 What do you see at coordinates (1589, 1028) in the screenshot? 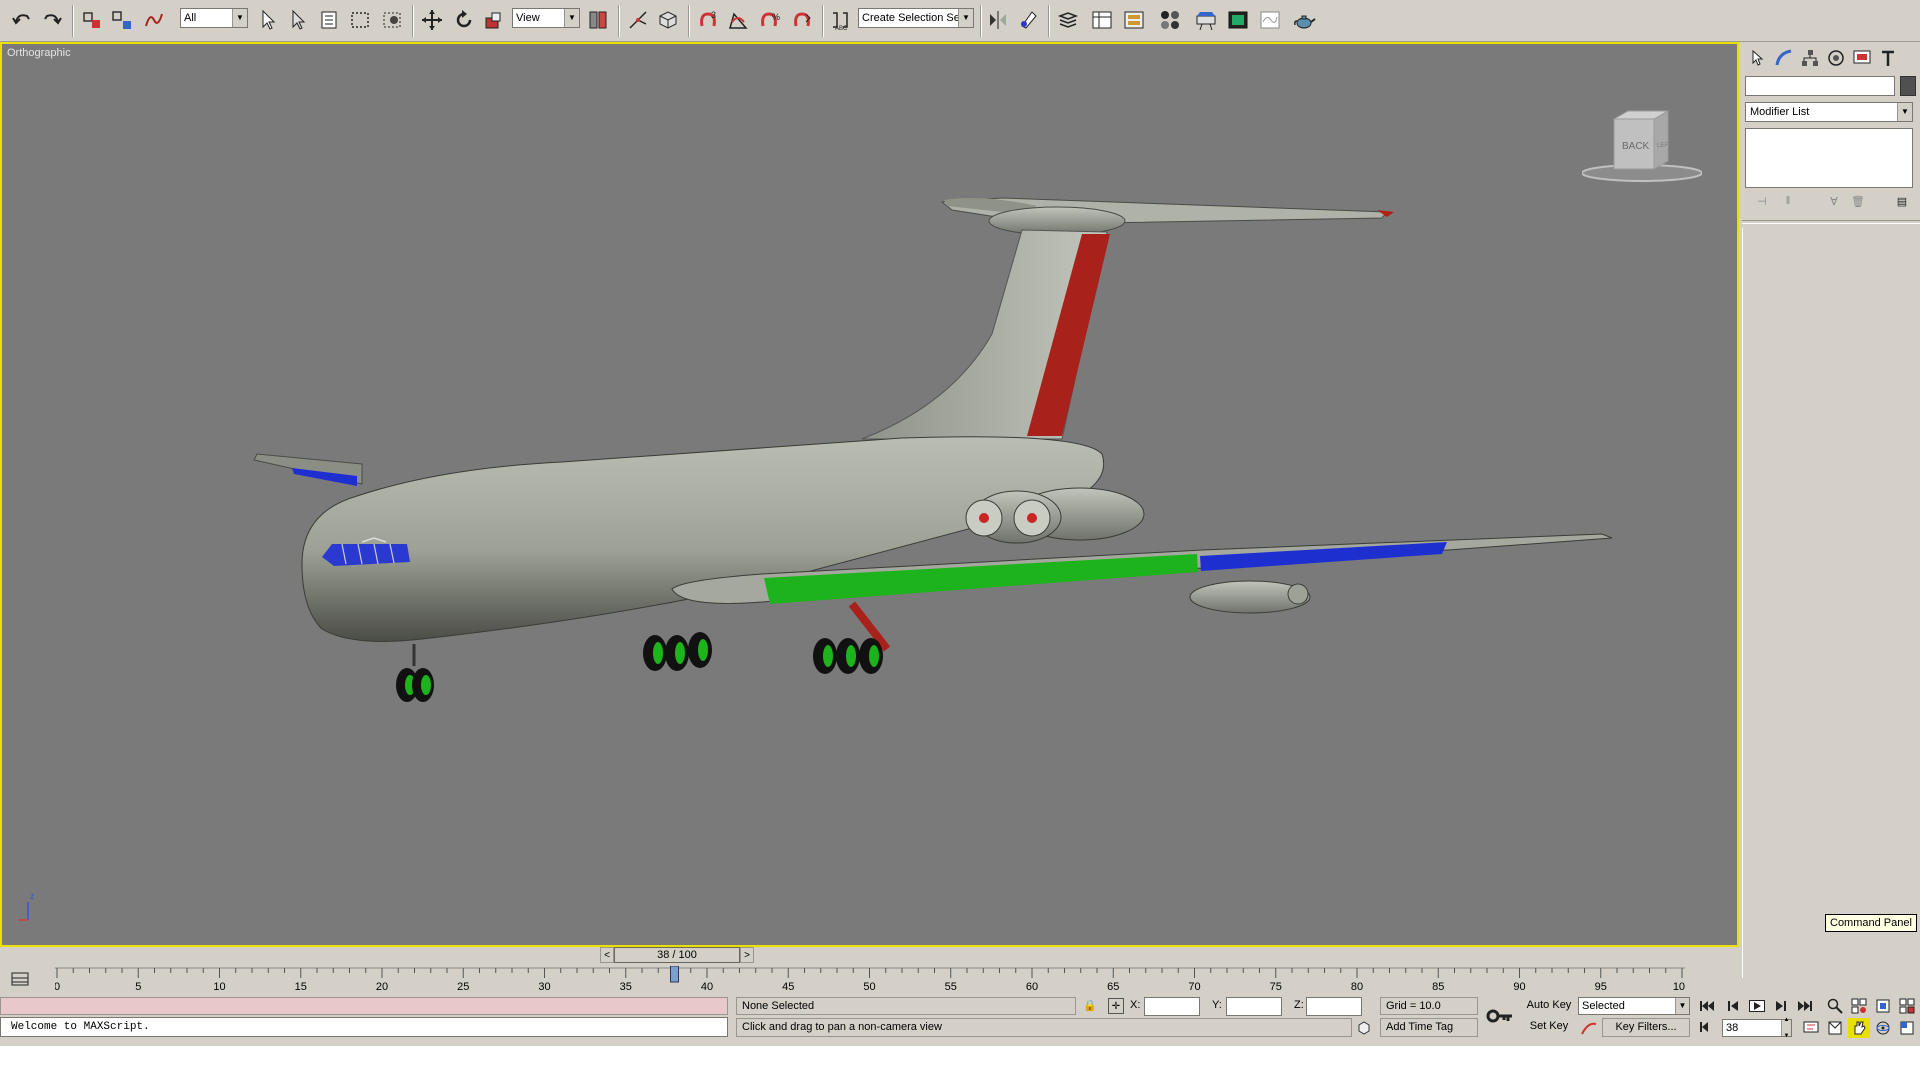
I see `default-tangent-icon` at bounding box center [1589, 1028].